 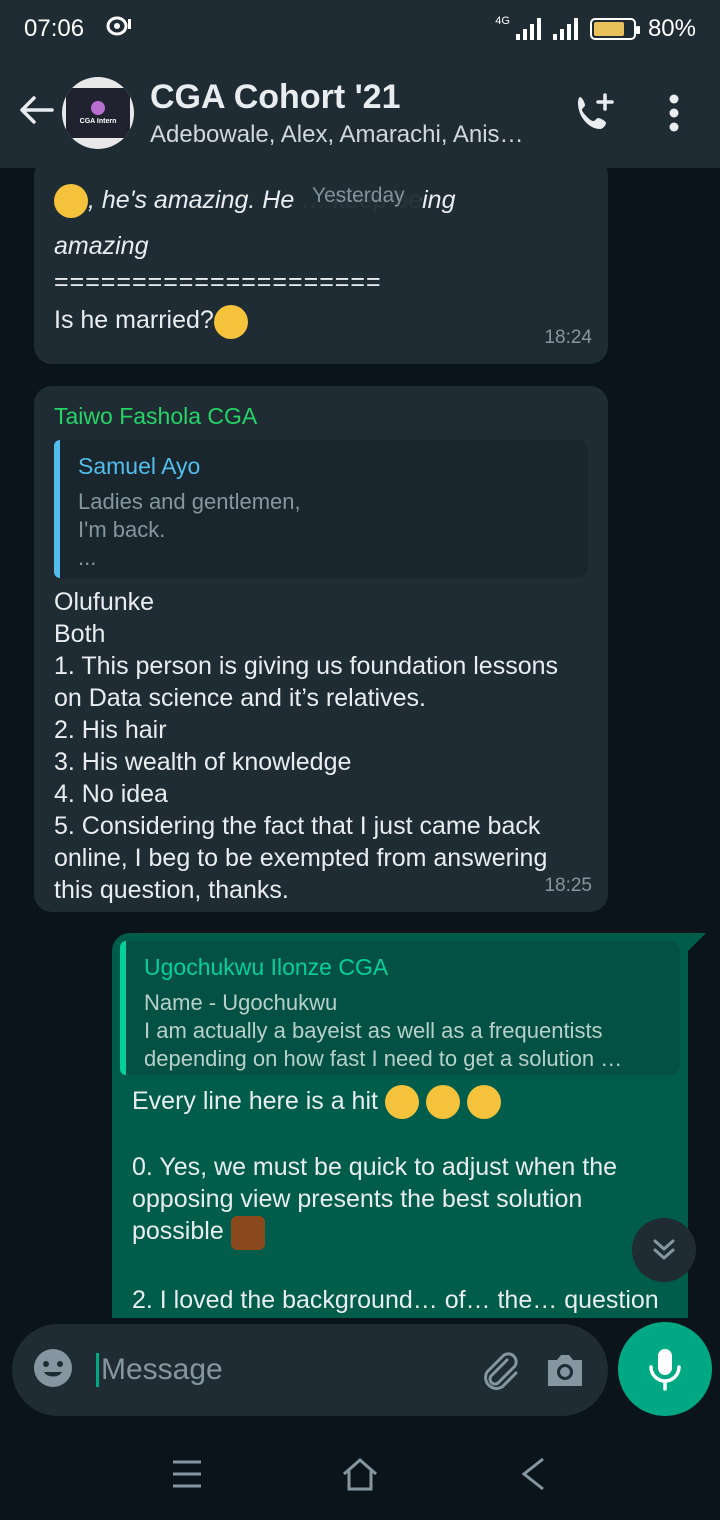 I want to click on attach-button, so click(x=499, y=1370).